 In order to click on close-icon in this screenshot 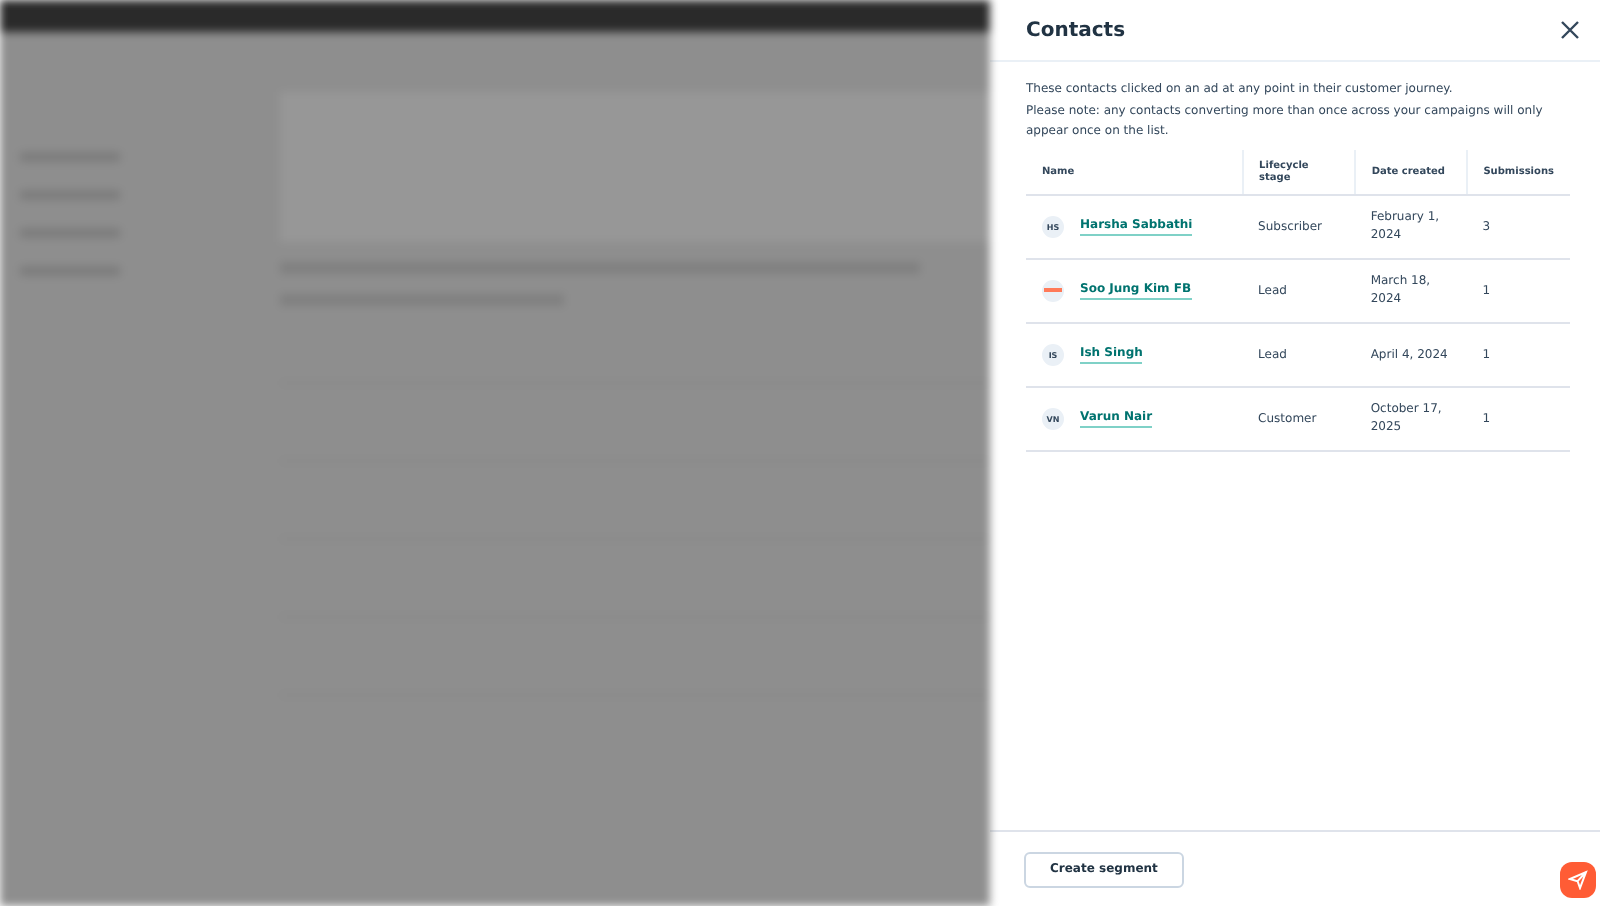, I will do `click(1570, 30)`.